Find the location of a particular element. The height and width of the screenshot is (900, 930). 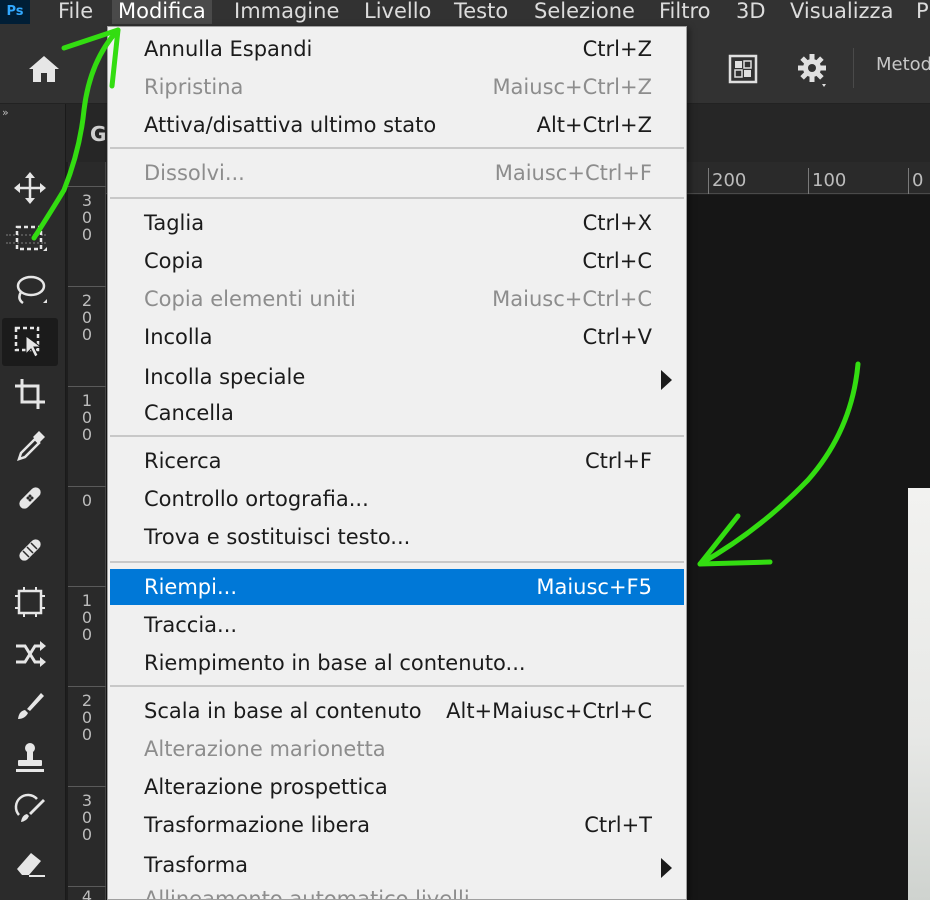

menu-item-label: Incolla is located at coordinates (178, 337).